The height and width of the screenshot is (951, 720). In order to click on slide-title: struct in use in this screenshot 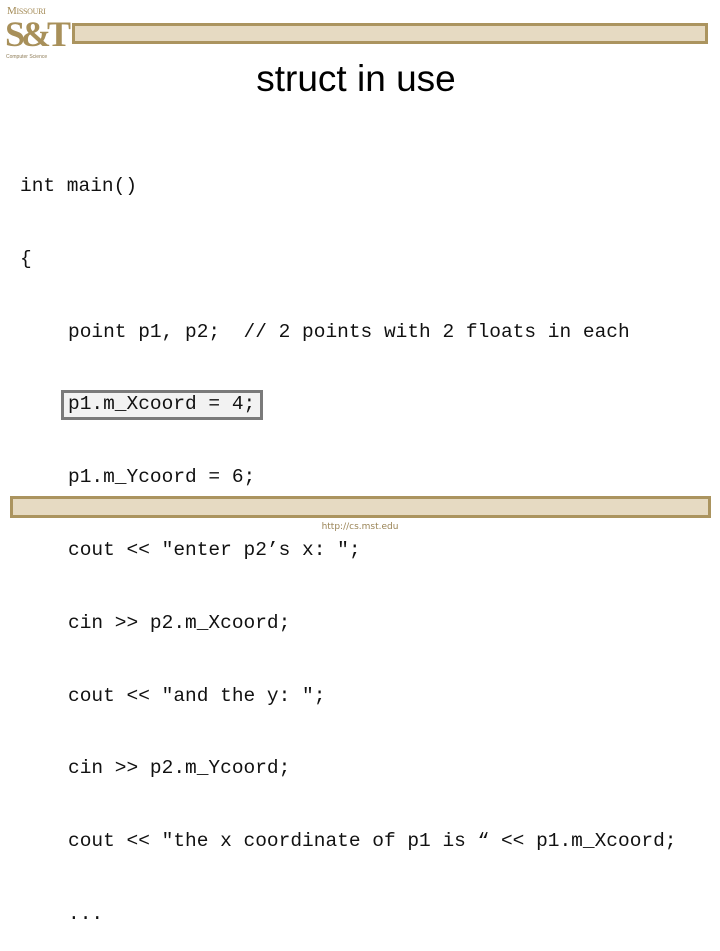, I will do `click(356, 78)`.